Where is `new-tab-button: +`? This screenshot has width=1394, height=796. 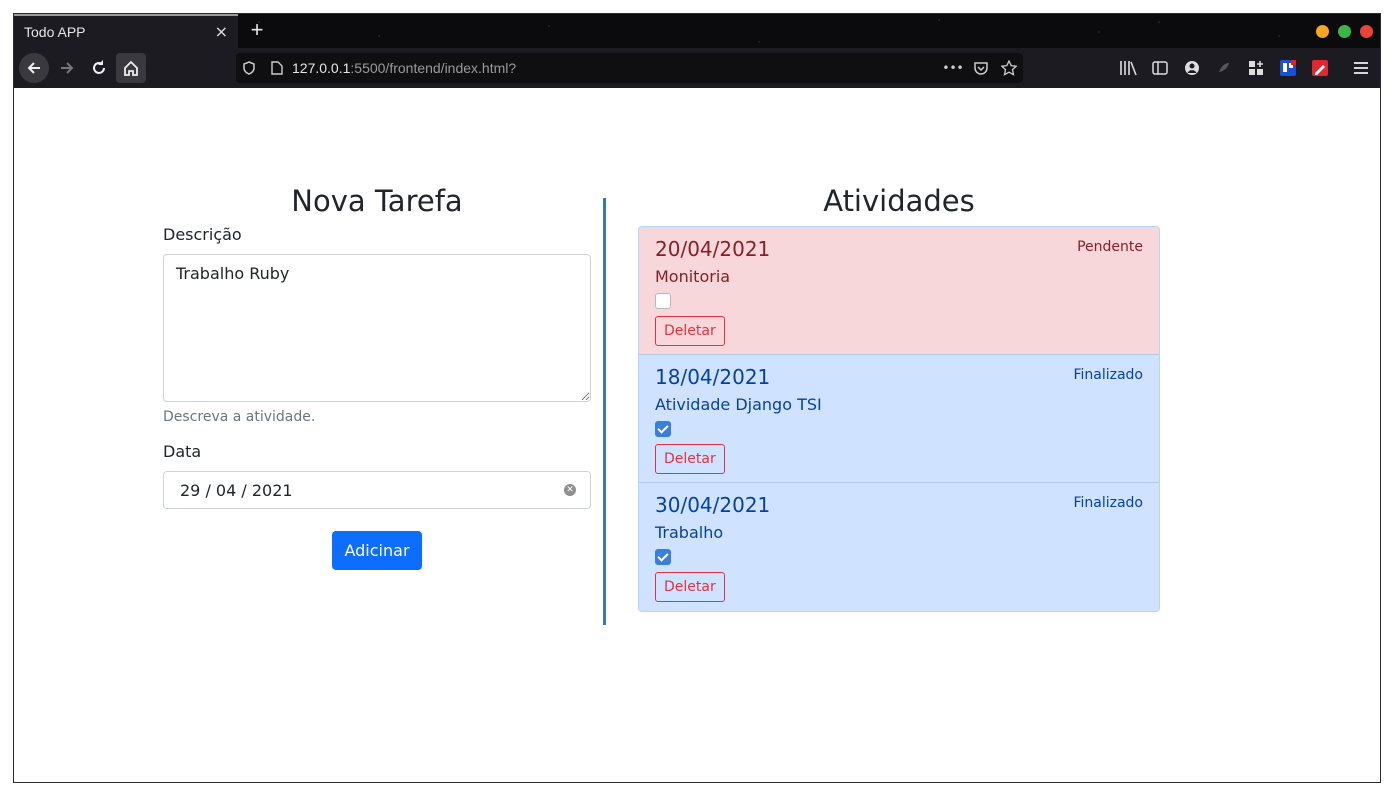
new-tab-button: + is located at coordinates (257, 30).